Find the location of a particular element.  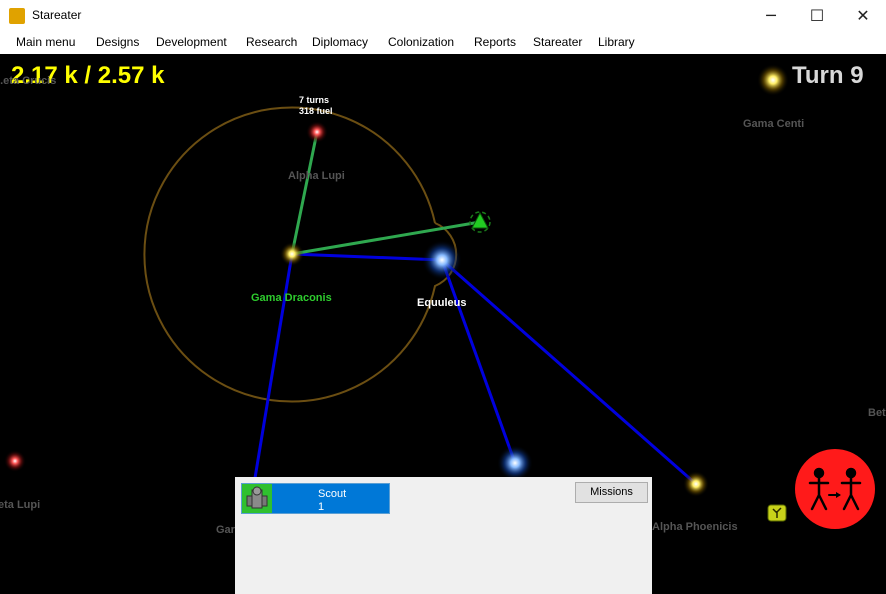

star-label: ...eta Crucis is located at coordinates (28, 81).